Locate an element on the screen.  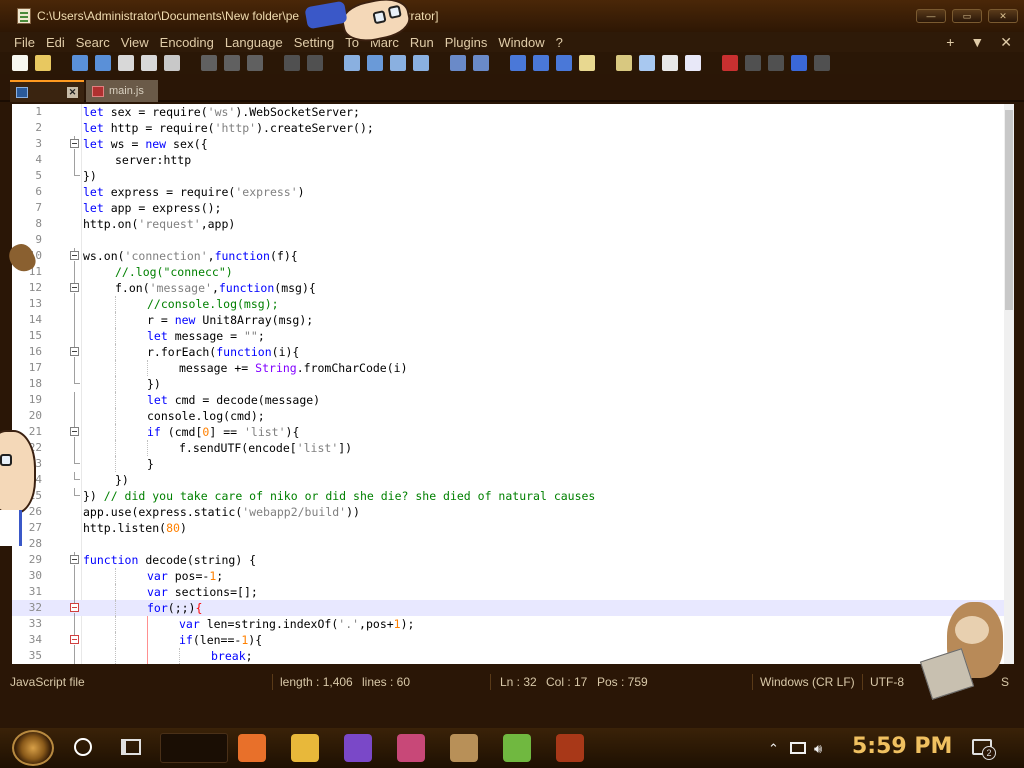
code-line: 19 let cmd = decode(message) is located at coordinates (513, 400).